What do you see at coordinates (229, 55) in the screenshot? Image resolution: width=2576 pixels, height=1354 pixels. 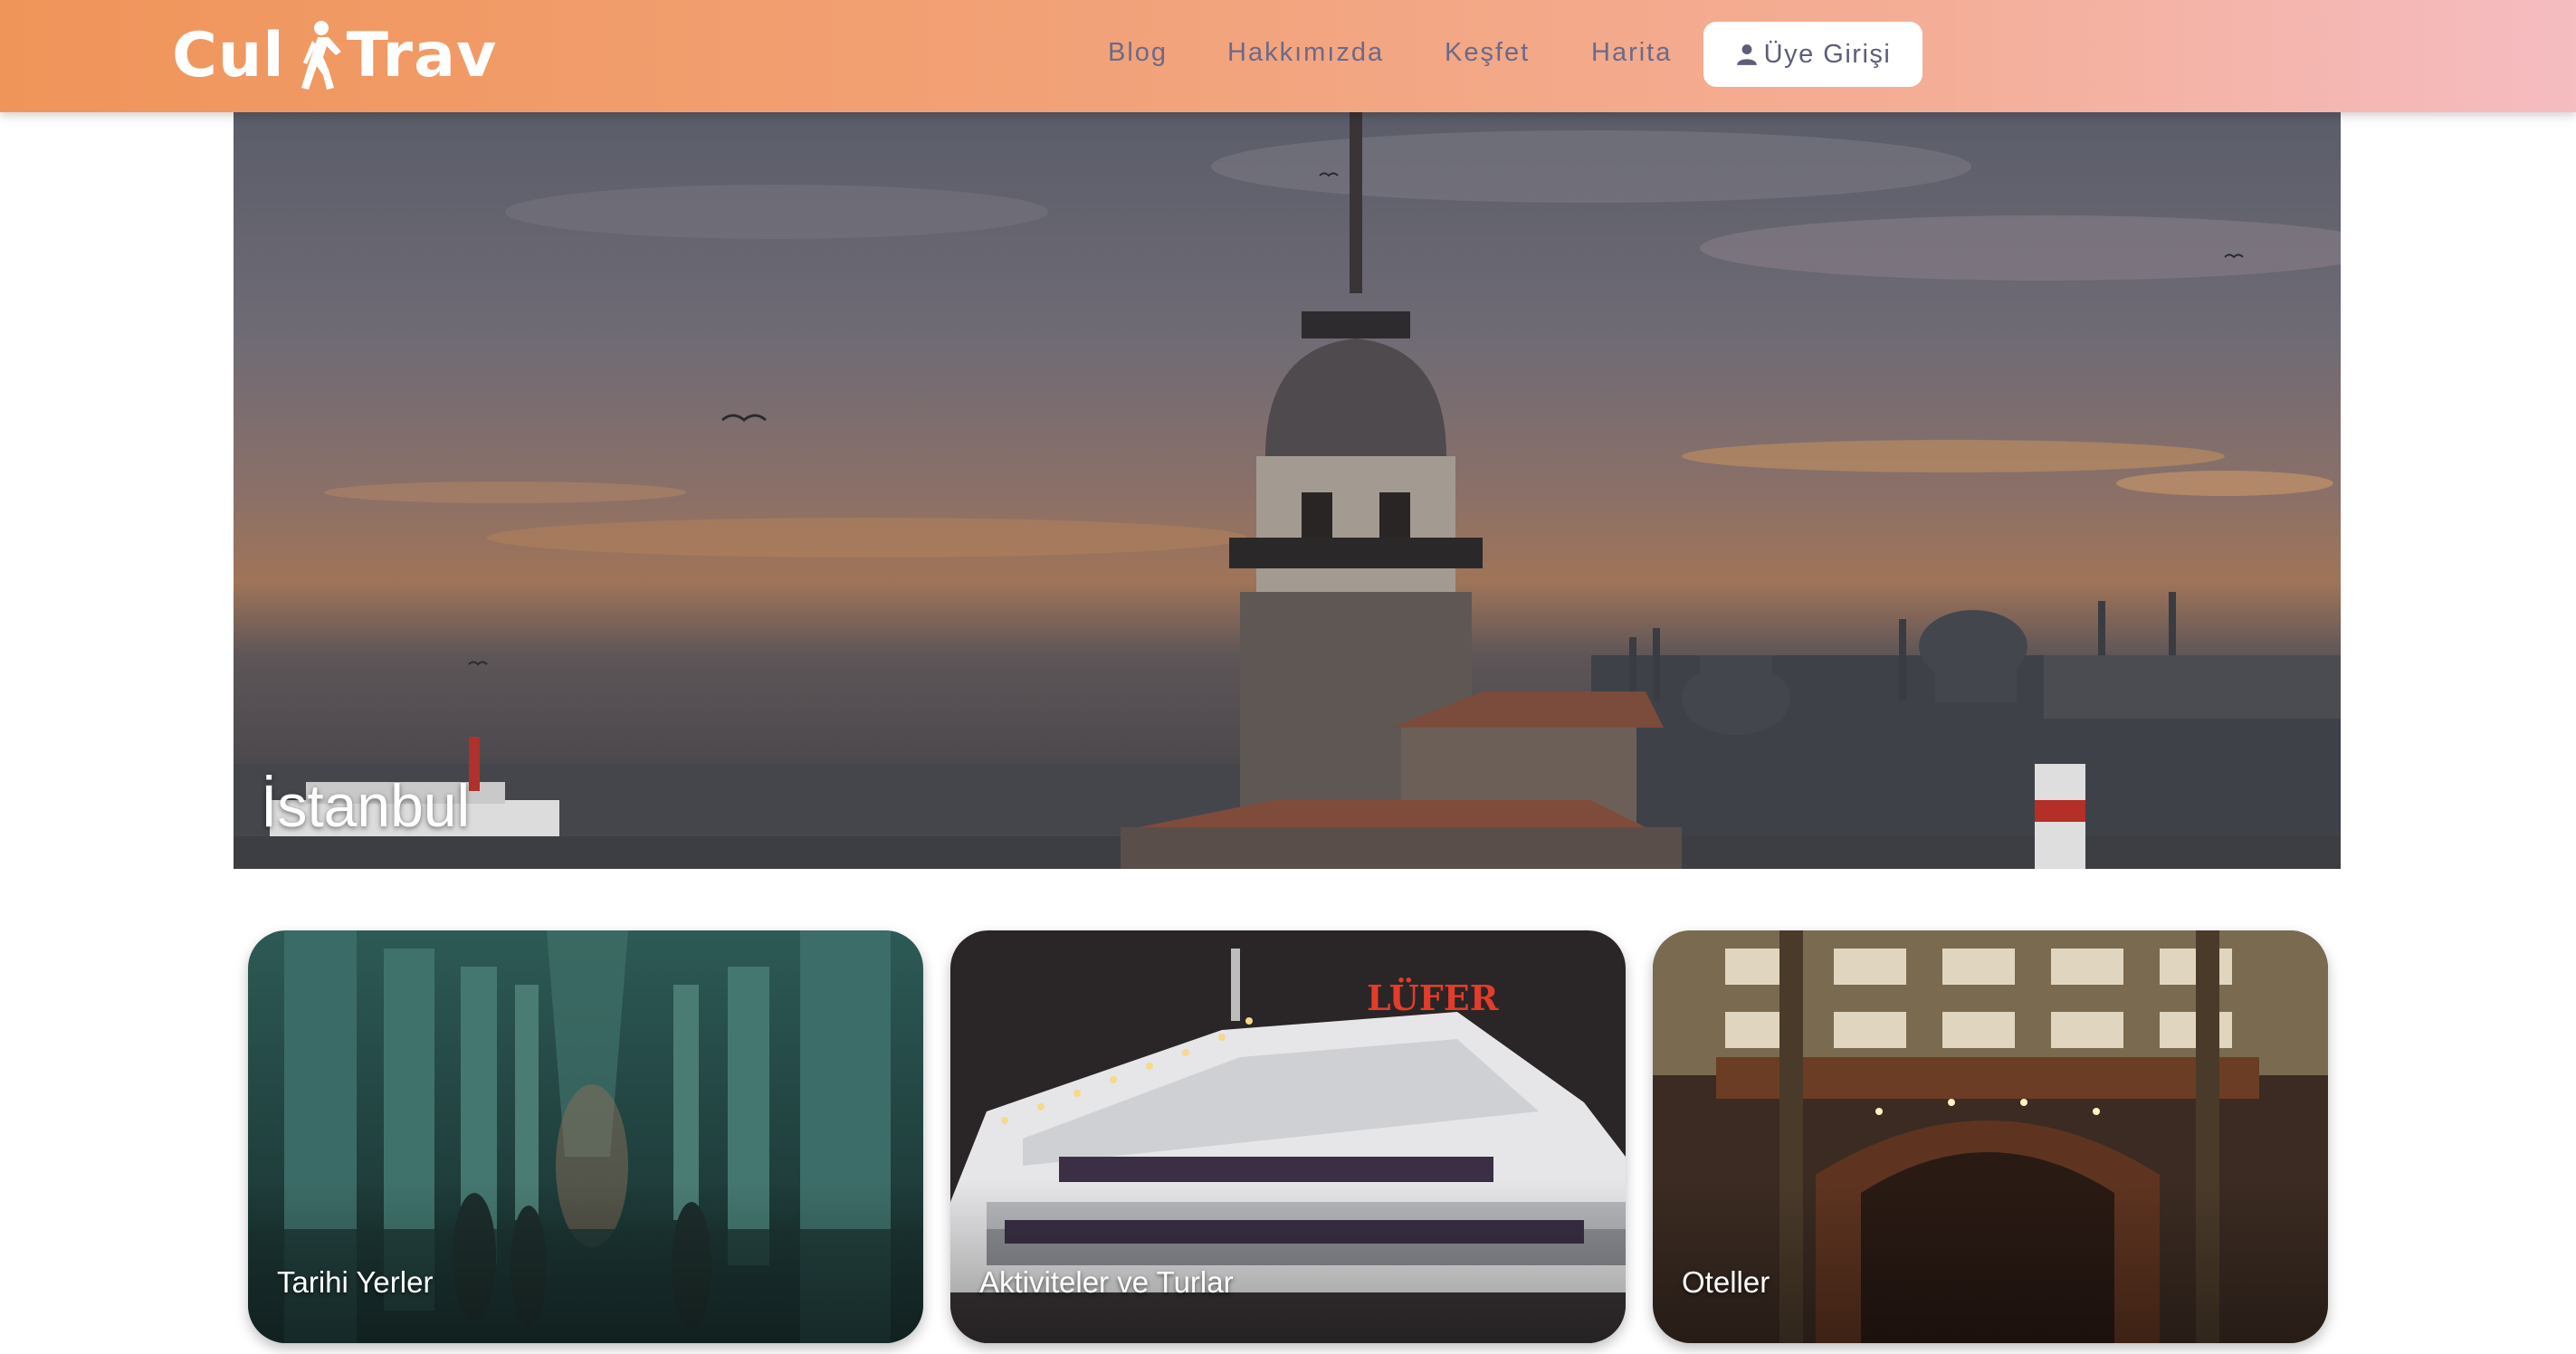 I see `logo-text-part1: Cul` at bounding box center [229, 55].